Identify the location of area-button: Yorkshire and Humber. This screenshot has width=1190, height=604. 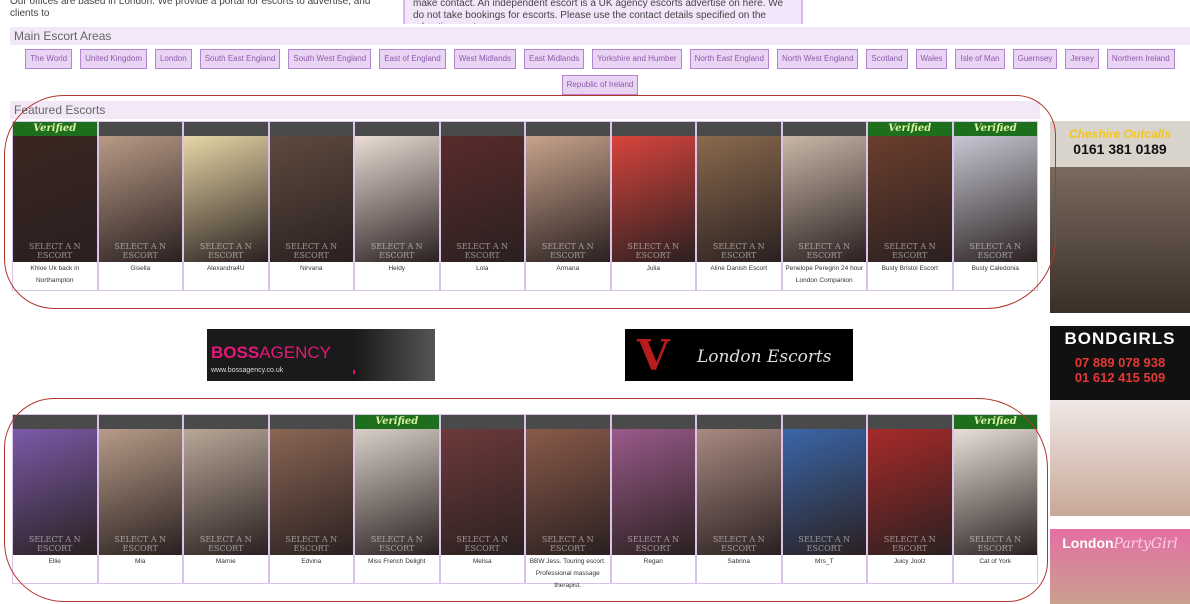
(637, 59).